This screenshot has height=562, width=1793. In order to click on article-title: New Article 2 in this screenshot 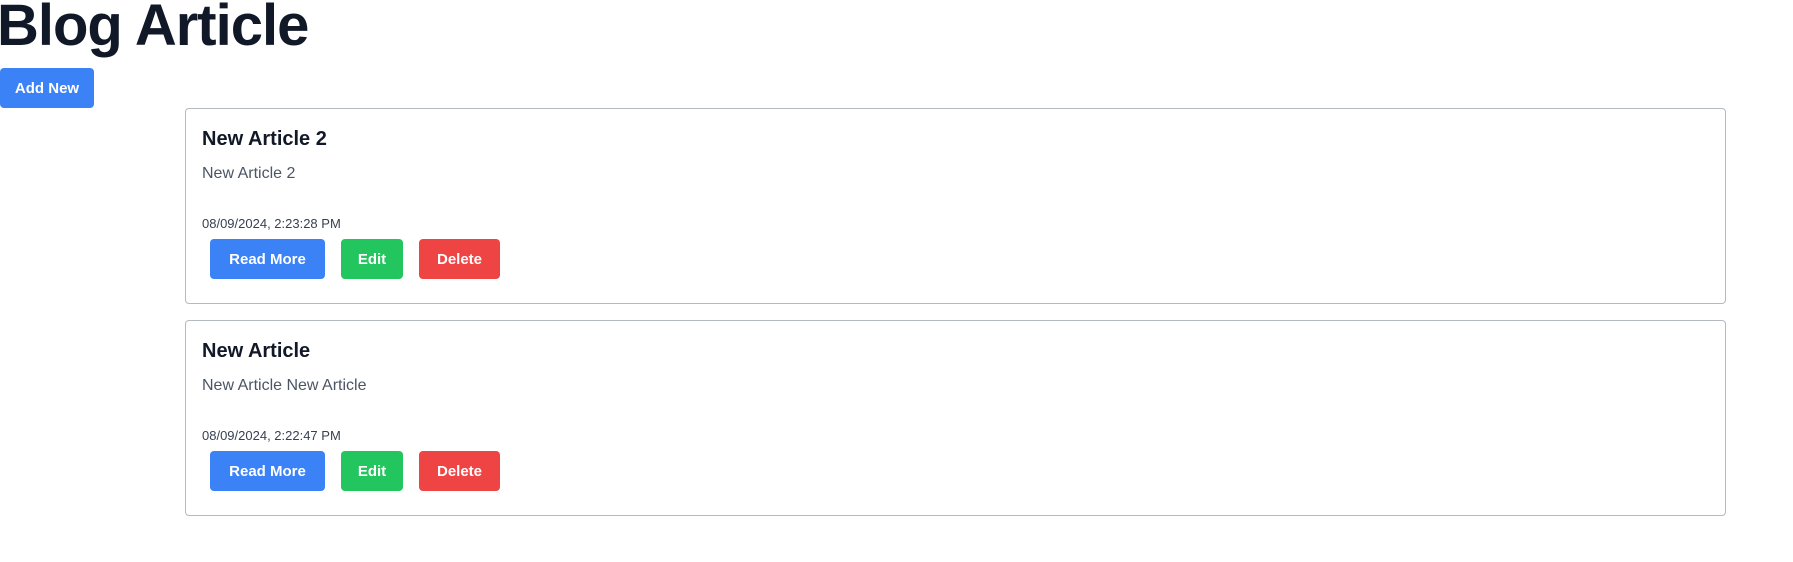, I will do `click(264, 139)`.